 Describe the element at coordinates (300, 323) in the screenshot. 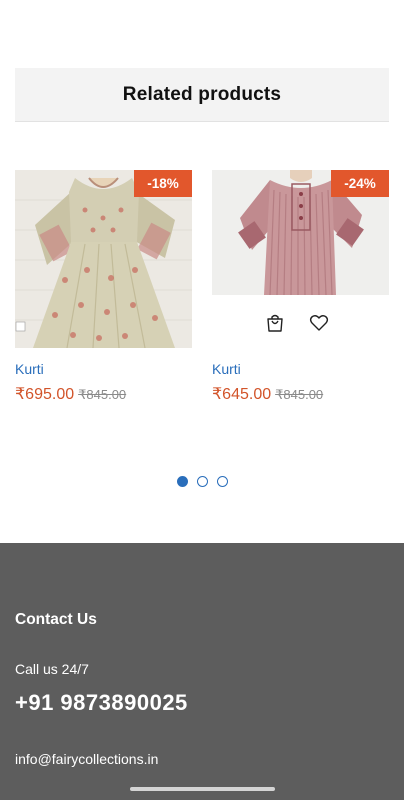

I see `product-actions` at that location.